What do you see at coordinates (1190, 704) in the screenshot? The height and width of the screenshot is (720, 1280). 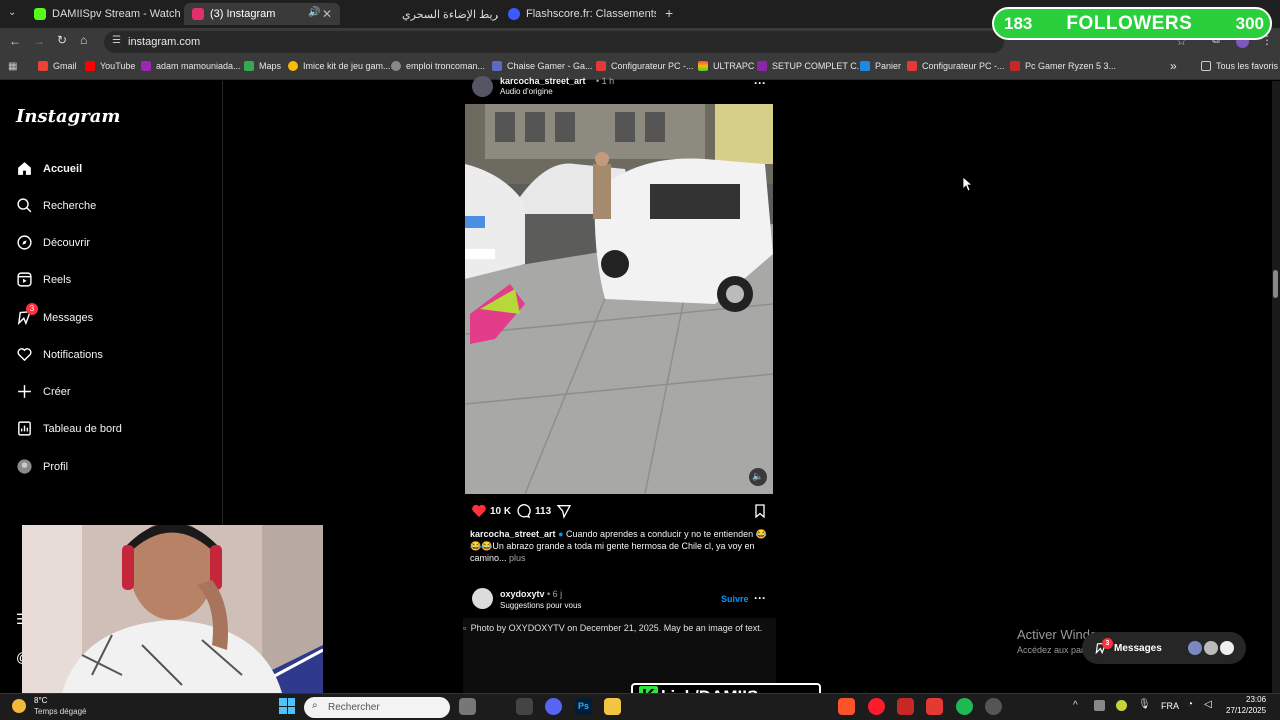 I see `wifi-icon: ◔` at bounding box center [1190, 704].